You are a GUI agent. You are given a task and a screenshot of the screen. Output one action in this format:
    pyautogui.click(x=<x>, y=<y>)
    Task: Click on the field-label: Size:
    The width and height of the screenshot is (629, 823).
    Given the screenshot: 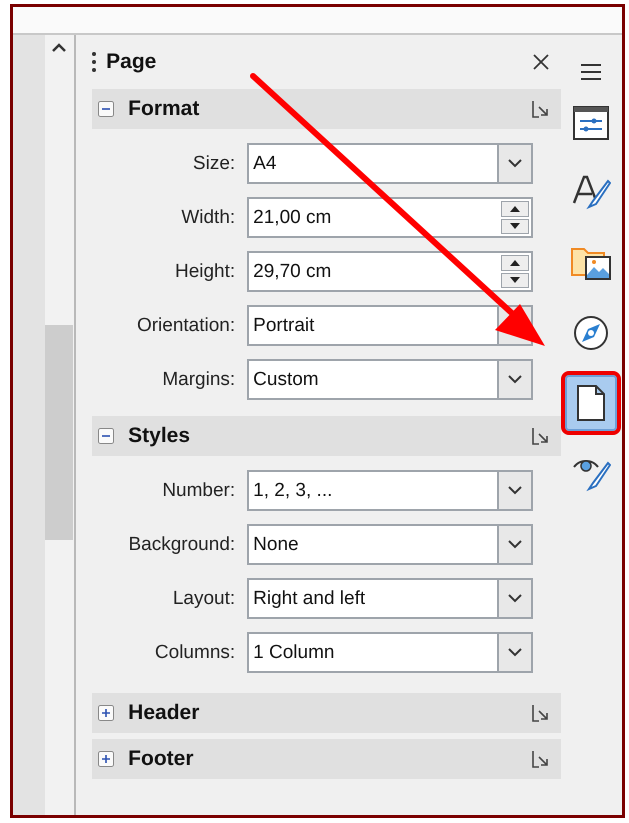 What is the action you would take?
    pyautogui.click(x=214, y=163)
    